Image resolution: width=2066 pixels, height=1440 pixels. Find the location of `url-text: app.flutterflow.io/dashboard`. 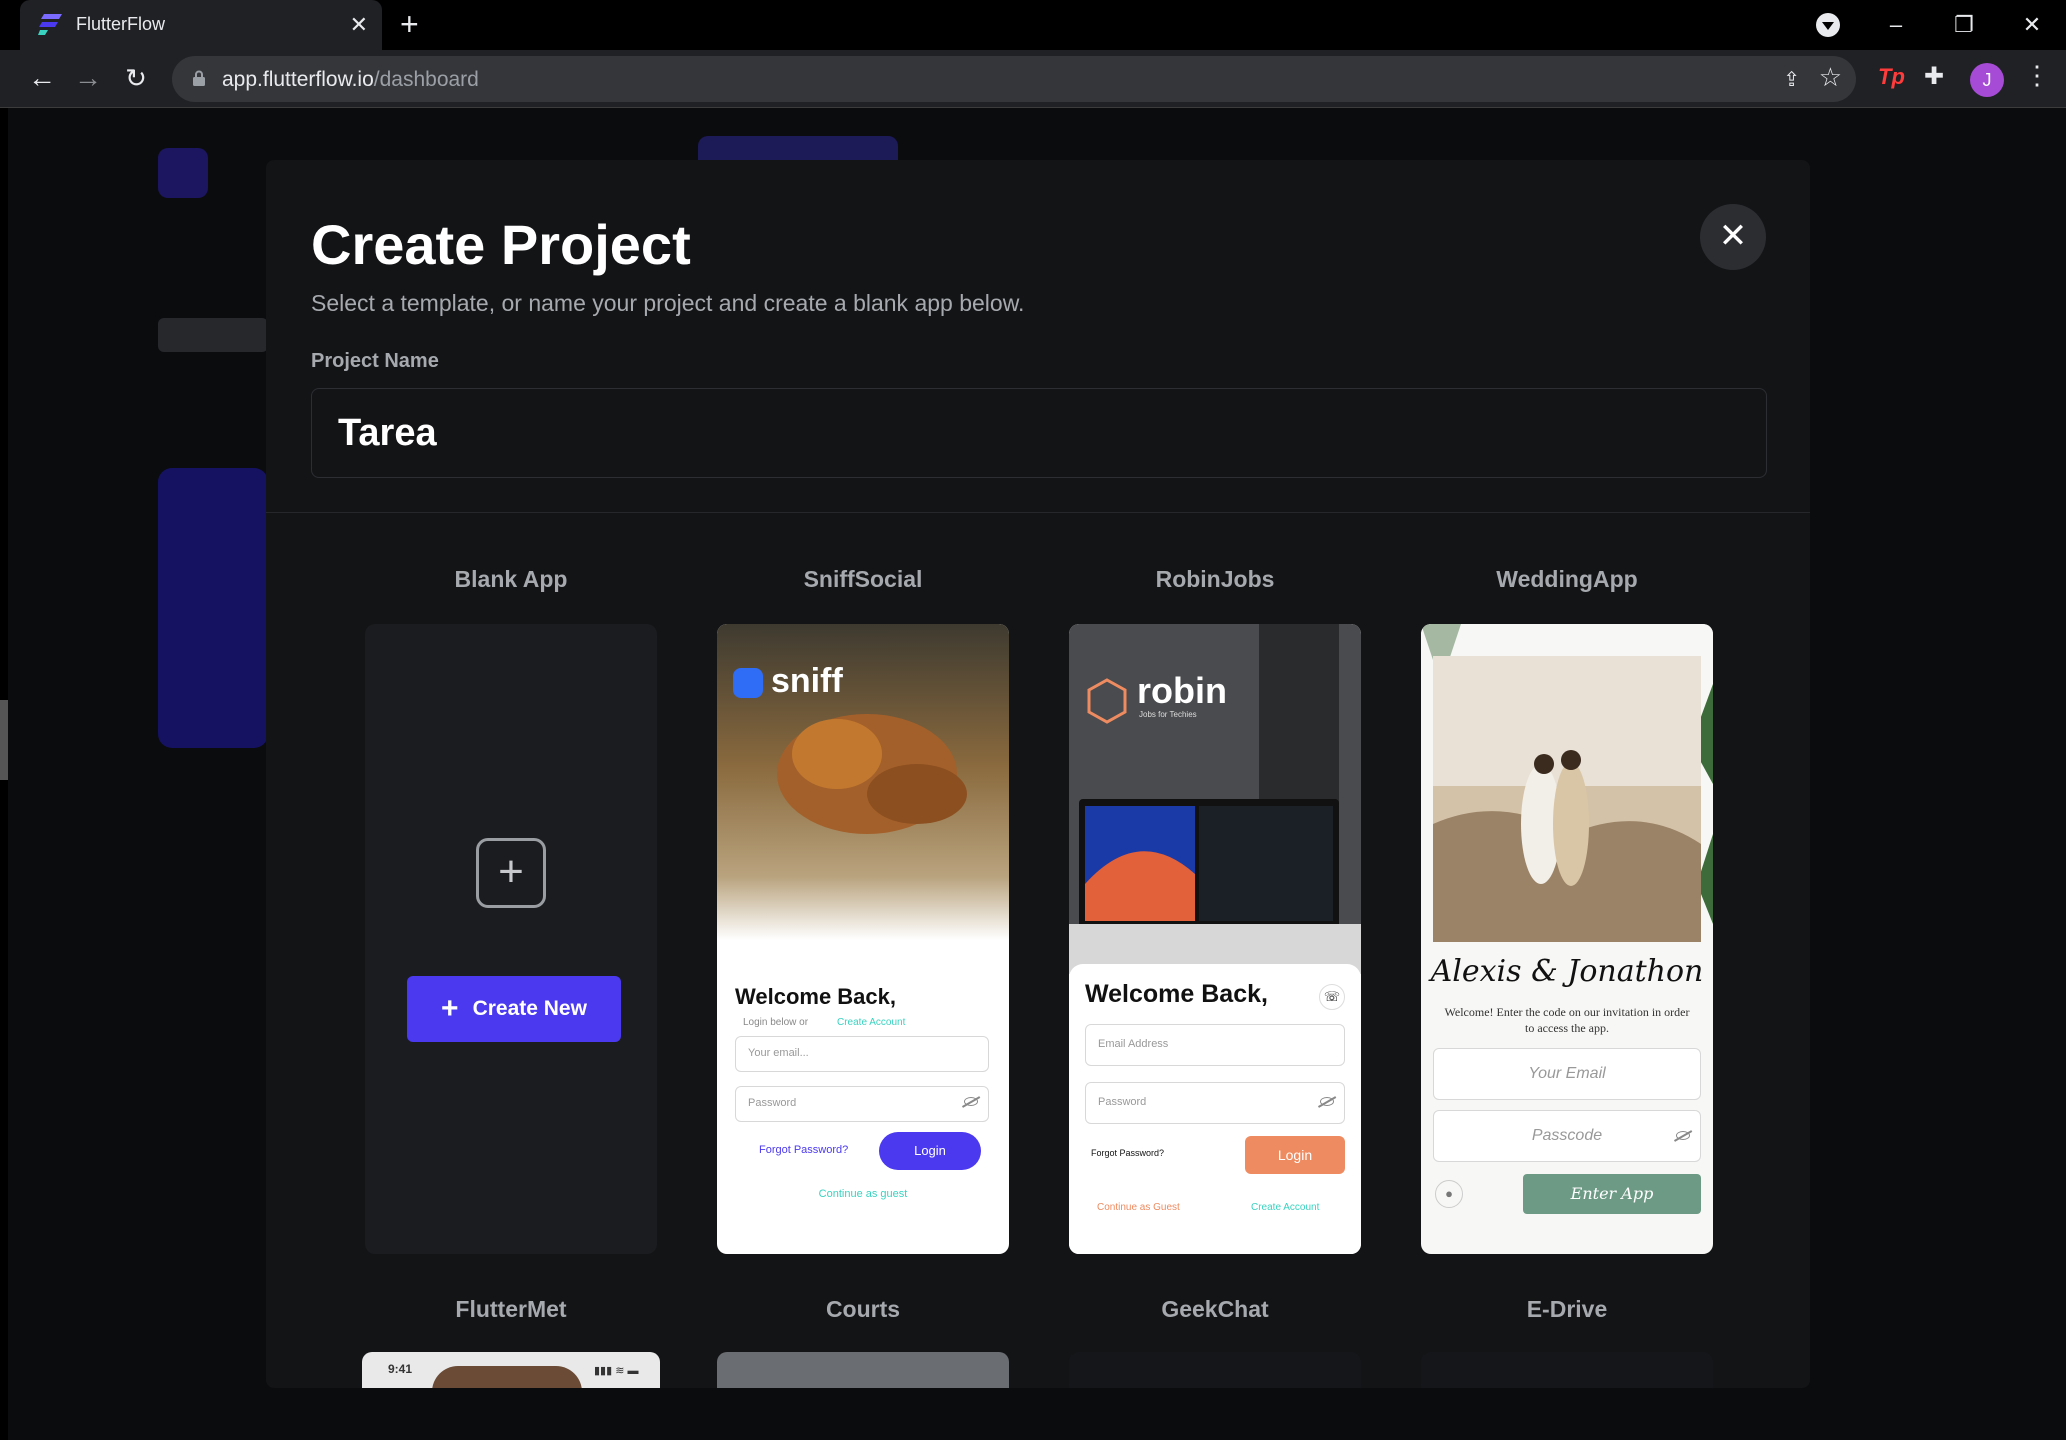

url-text: app.flutterflow.io/dashboard is located at coordinates (350, 80).